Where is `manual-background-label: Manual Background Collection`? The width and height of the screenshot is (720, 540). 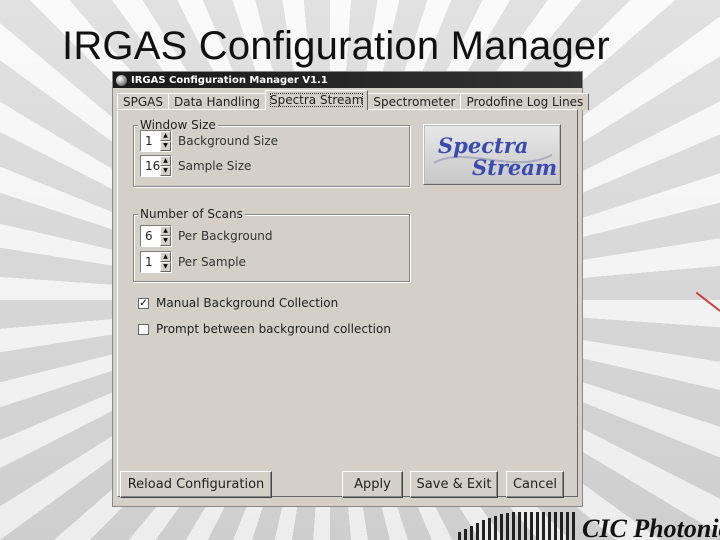 manual-background-label: Manual Background Collection is located at coordinates (247, 303).